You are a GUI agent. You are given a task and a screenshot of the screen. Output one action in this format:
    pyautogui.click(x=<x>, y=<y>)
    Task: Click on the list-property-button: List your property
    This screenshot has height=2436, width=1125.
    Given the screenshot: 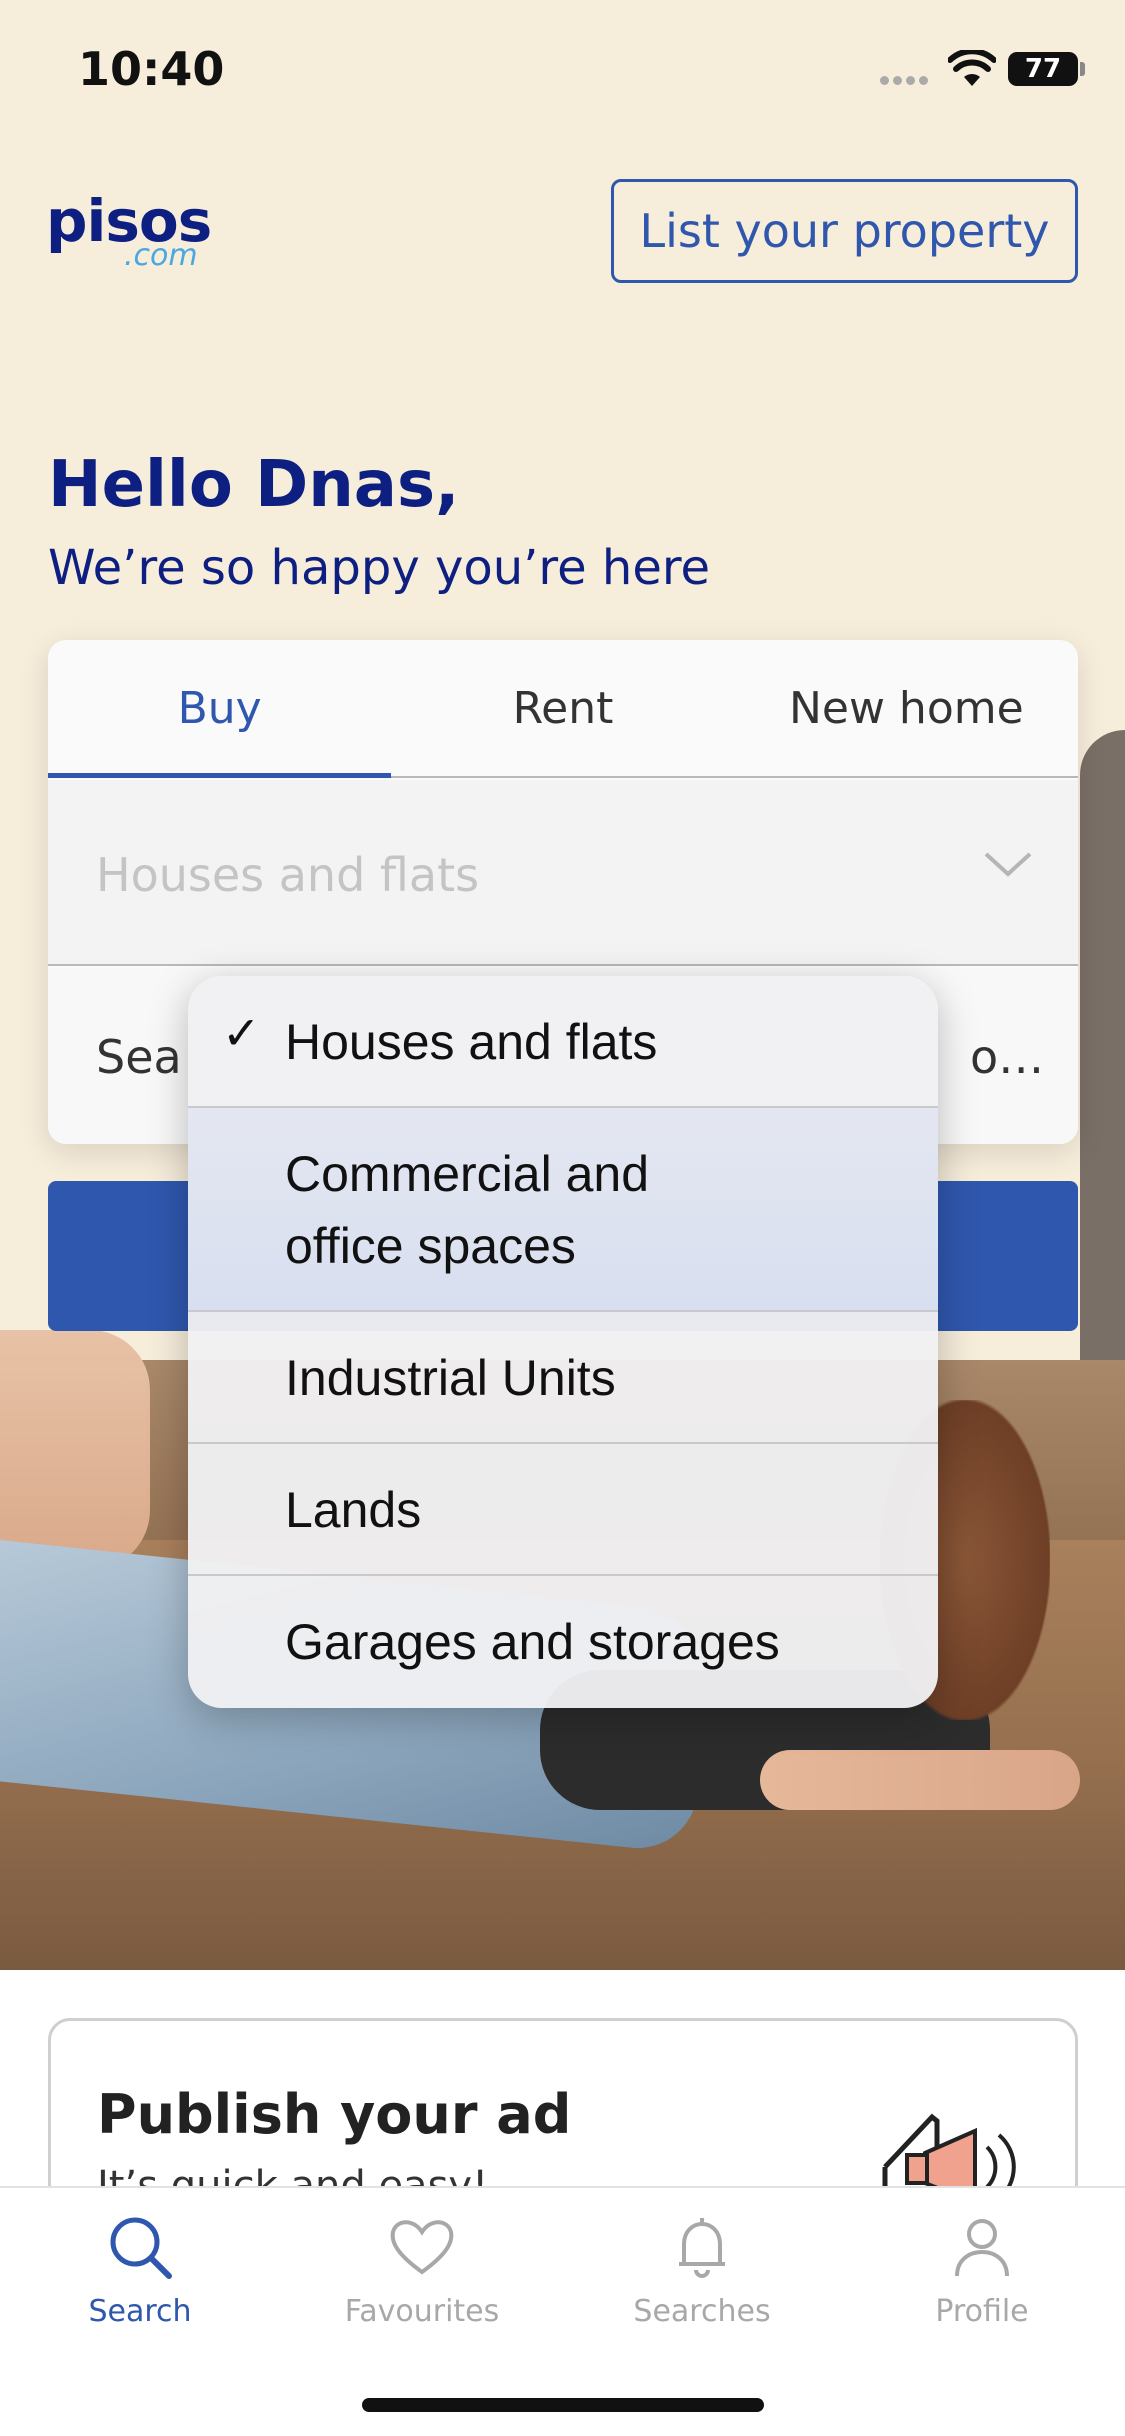 What is the action you would take?
    pyautogui.click(x=844, y=231)
    